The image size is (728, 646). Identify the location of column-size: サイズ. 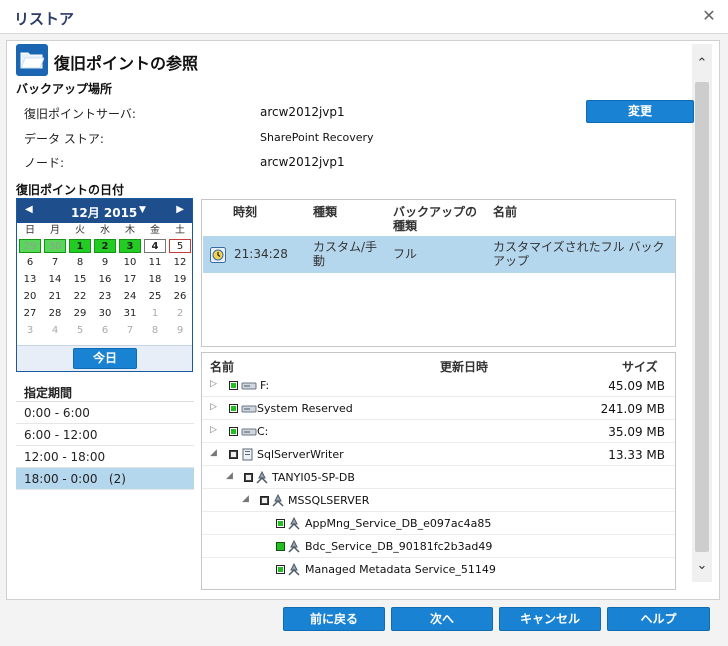
(640, 366).